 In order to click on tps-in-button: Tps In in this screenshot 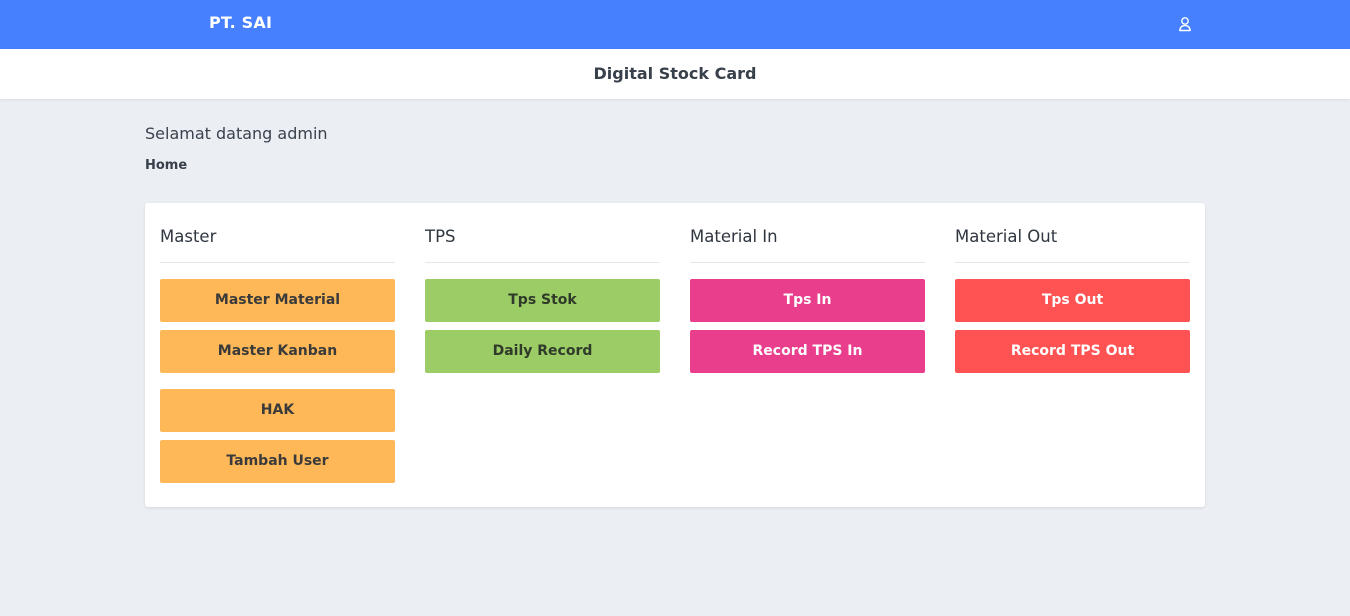, I will do `click(807, 300)`.